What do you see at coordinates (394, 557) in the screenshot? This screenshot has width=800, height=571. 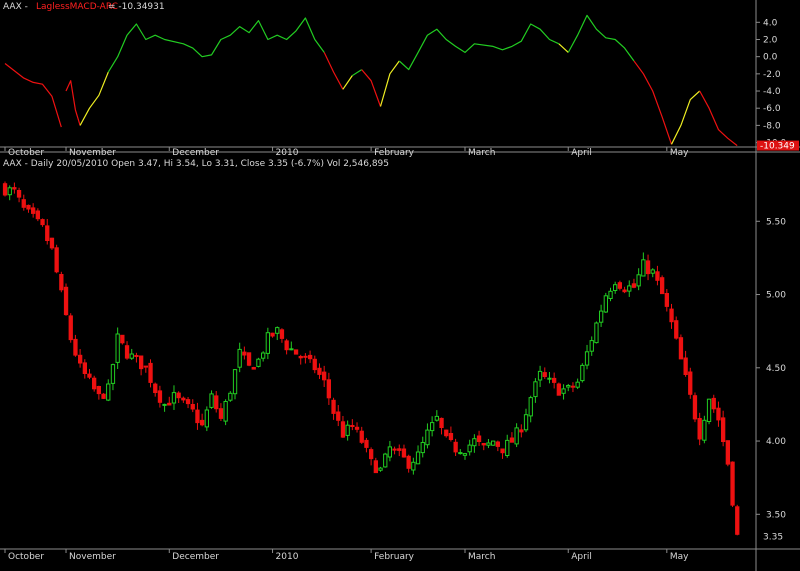 I see `price-x-tick-label: February` at bounding box center [394, 557].